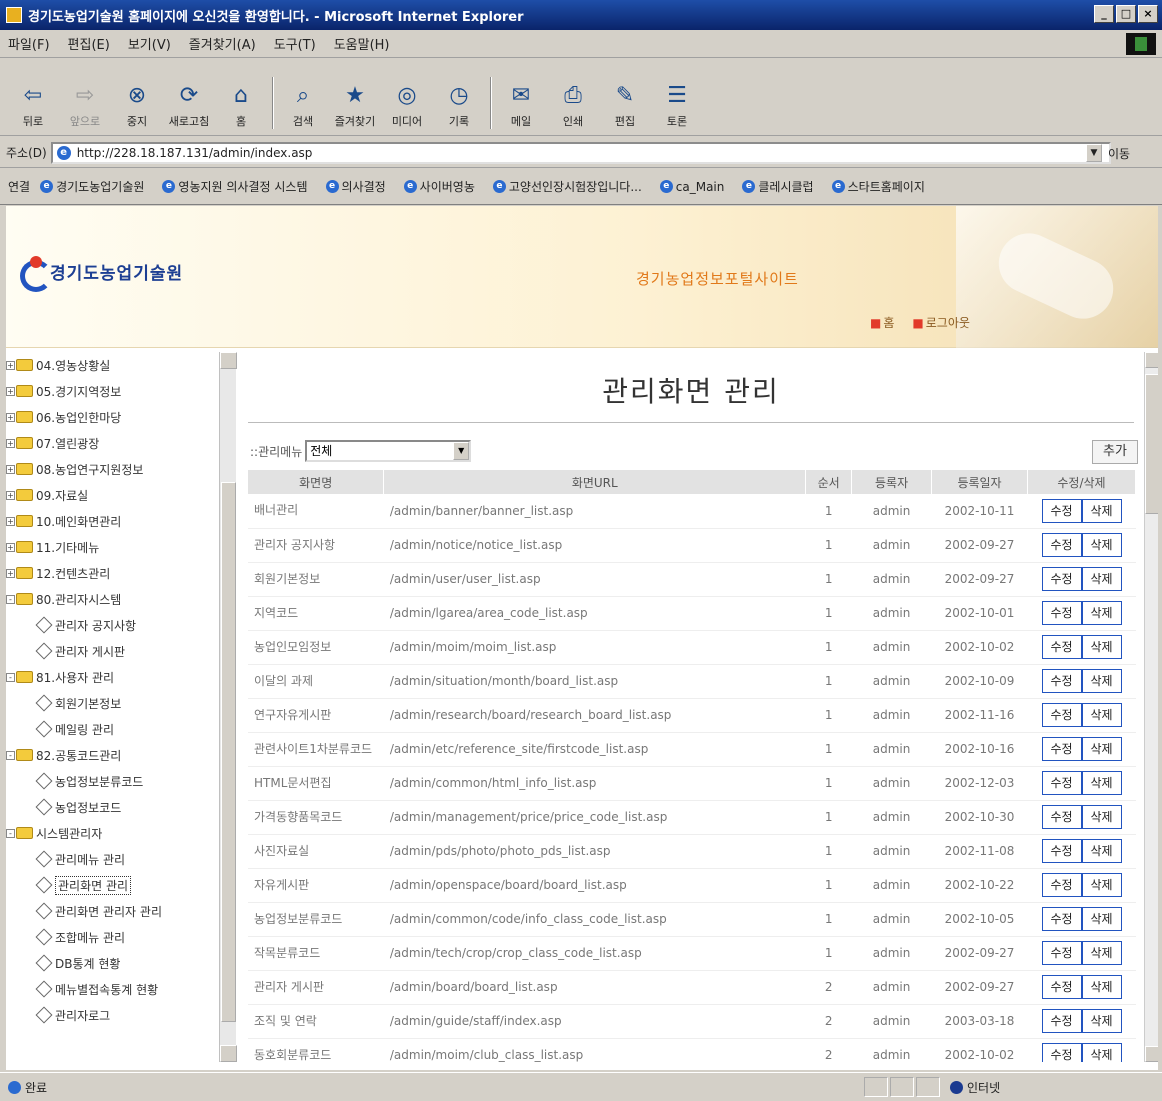 Image resolution: width=1162 pixels, height=1101 pixels. What do you see at coordinates (112, 781) in the screenshot?
I see `tree-leaf: 농업정보분류코드` at bounding box center [112, 781].